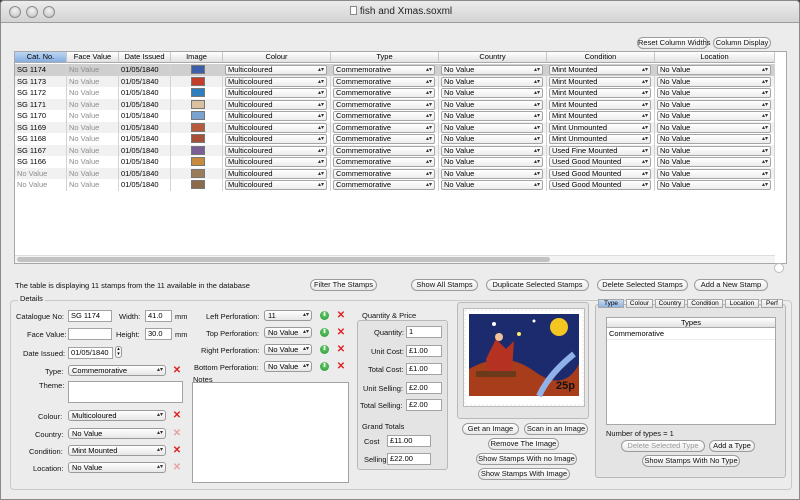  I want to click on column-header-location: Location, so click(715, 57).